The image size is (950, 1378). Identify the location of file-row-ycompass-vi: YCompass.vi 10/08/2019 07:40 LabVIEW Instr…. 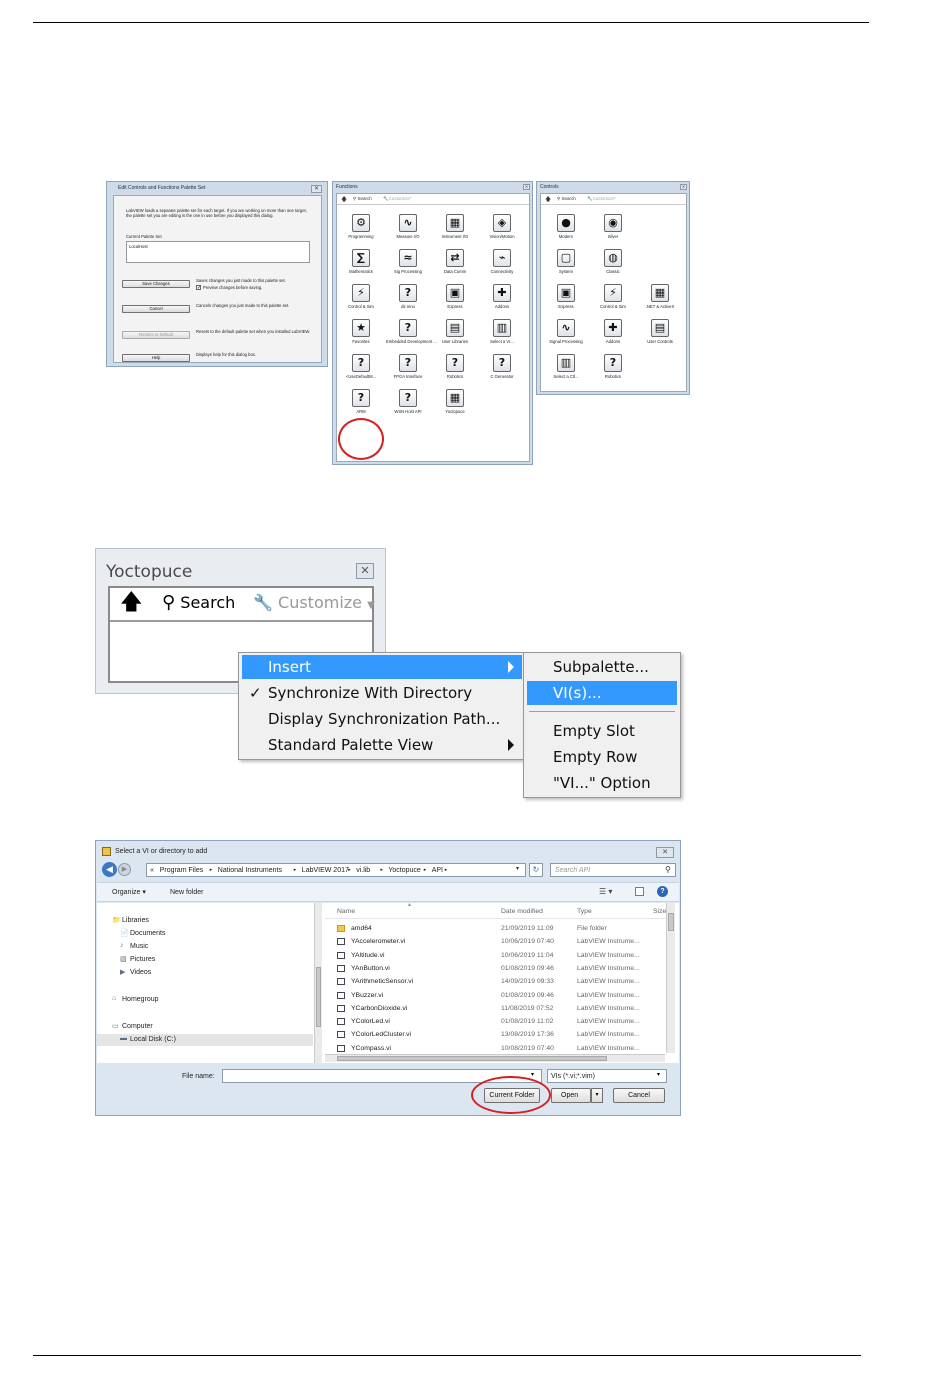
(495, 1048).